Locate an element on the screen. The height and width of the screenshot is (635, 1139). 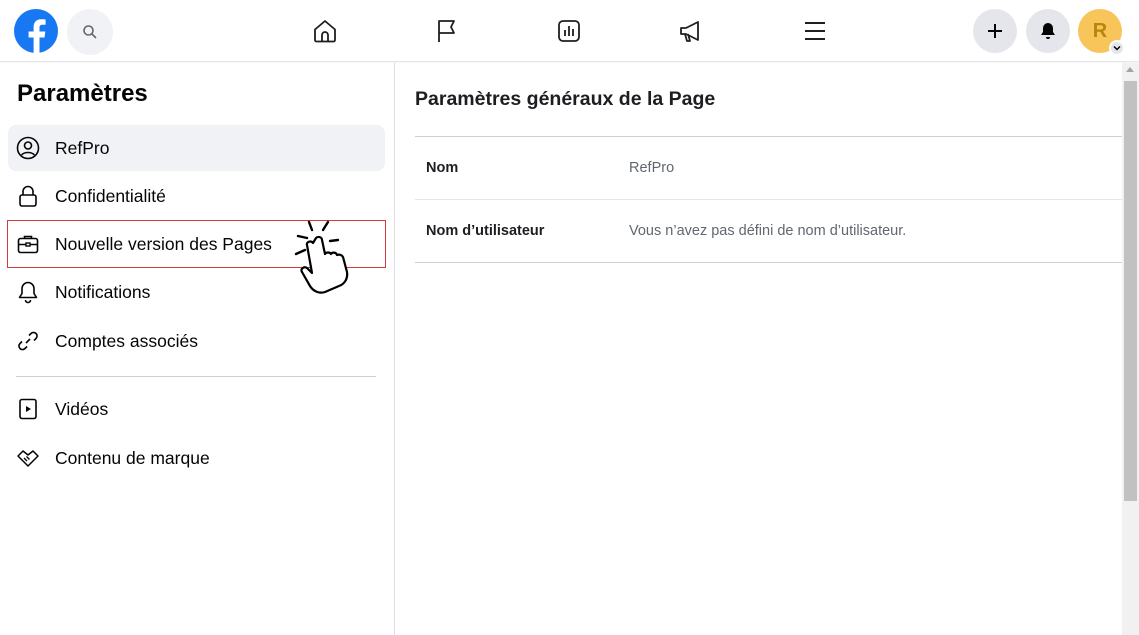
sidebar-item-privacy: Confidentialité is located at coordinates (196, 196).